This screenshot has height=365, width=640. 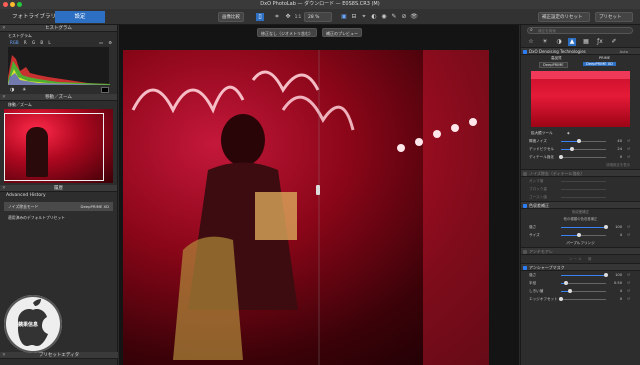 I want to click on preset-editor-header: ✕ プリセットエディタ, so click(x=59, y=355).